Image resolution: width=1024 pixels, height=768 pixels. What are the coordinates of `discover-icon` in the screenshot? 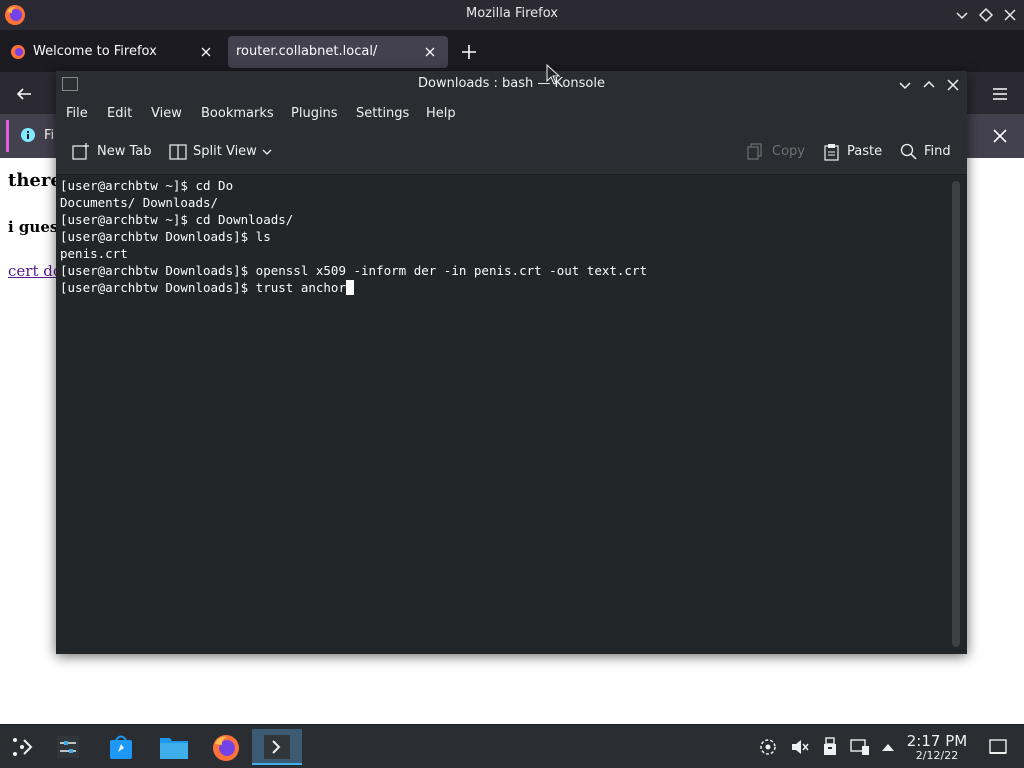 It's located at (121, 747).